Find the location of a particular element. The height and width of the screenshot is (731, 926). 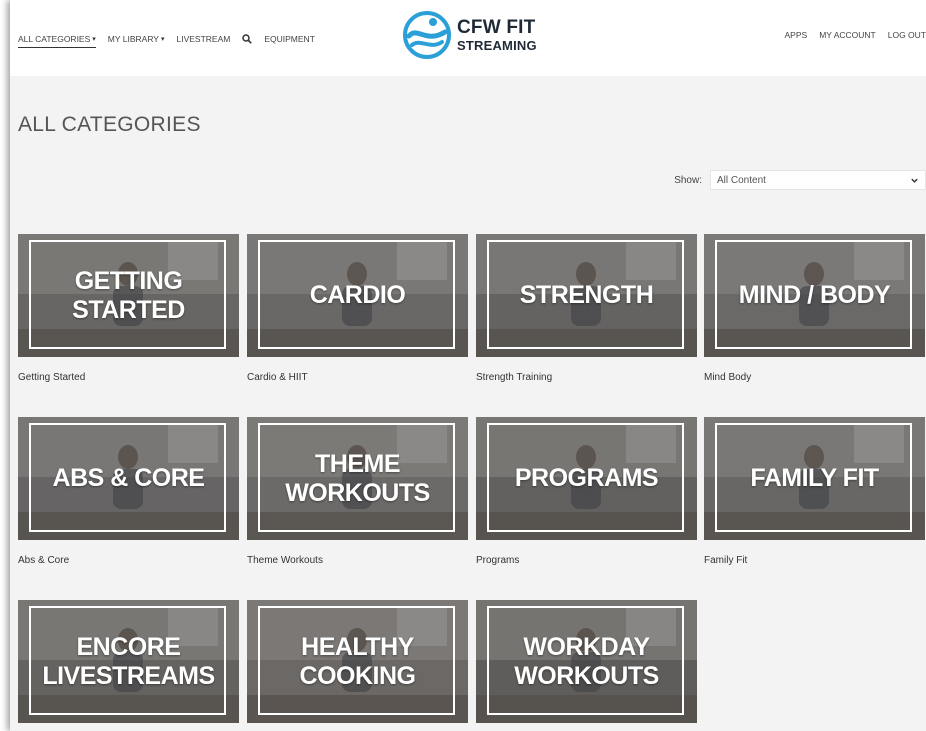

category-tile-title: HEALTHY COOKING is located at coordinates (357, 661).